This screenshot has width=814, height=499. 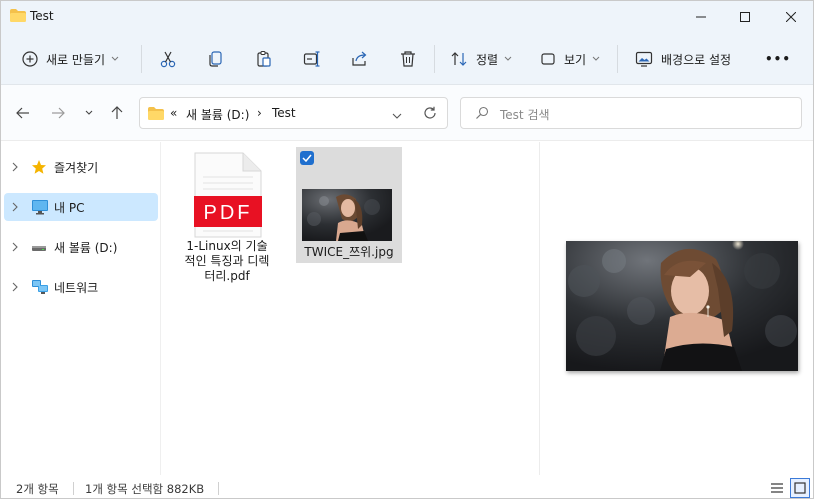 What do you see at coordinates (631, 113) in the screenshot?
I see `search-box: Test 검색` at bounding box center [631, 113].